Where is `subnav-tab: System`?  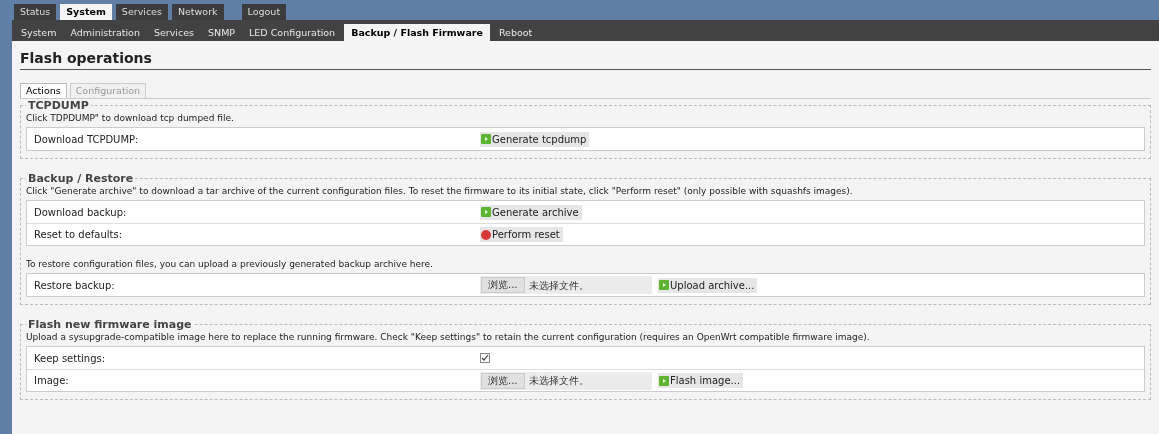
subnav-tab: System is located at coordinates (39, 32).